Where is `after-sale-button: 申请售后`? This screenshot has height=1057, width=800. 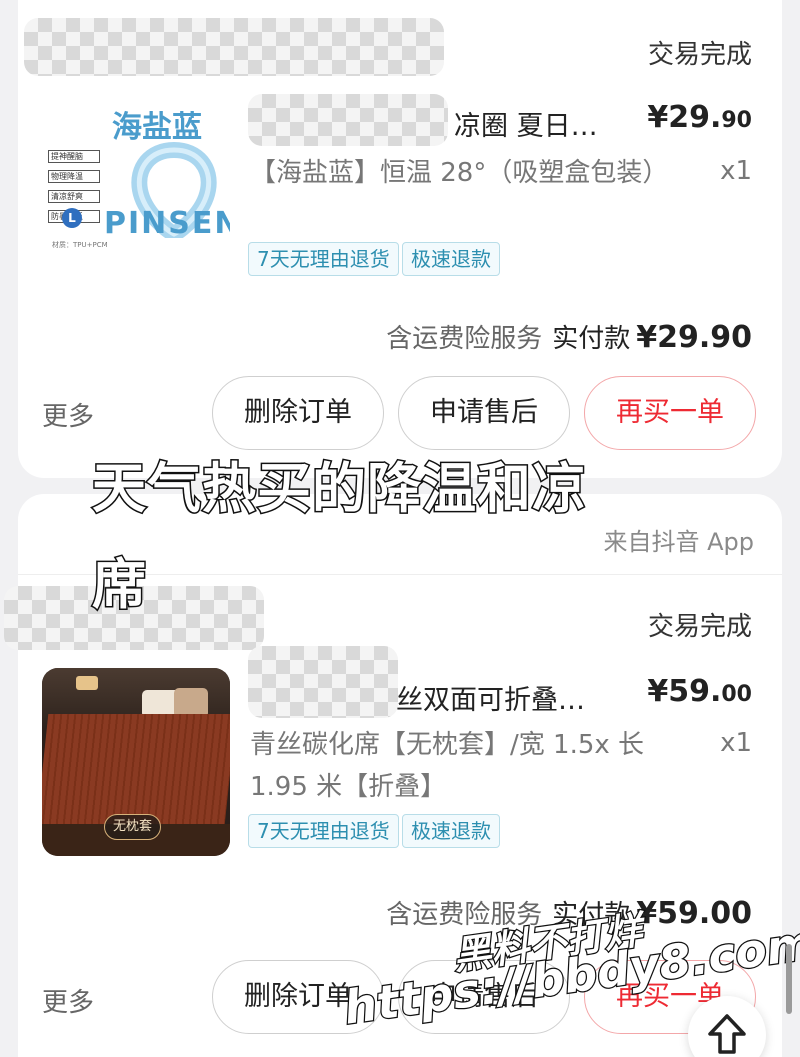 after-sale-button: 申请售后 is located at coordinates (484, 413).